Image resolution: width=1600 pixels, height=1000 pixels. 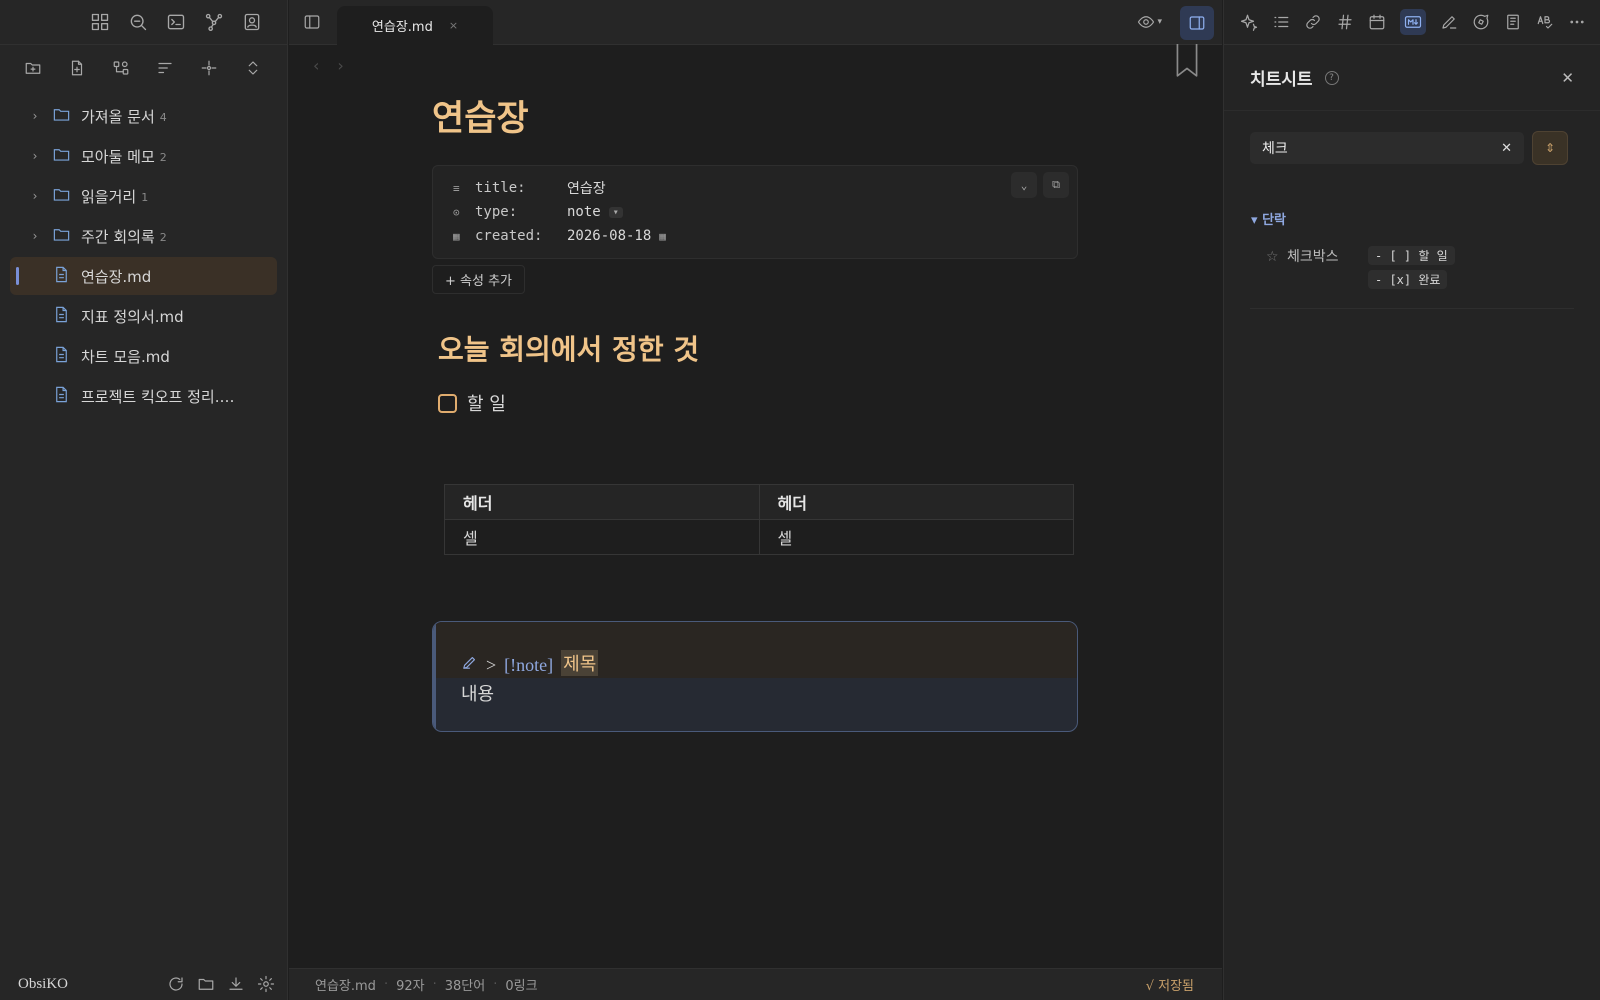 What do you see at coordinates (580, 663) in the screenshot?
I see `callout-title: 제목` at bounding box center [580, 663].